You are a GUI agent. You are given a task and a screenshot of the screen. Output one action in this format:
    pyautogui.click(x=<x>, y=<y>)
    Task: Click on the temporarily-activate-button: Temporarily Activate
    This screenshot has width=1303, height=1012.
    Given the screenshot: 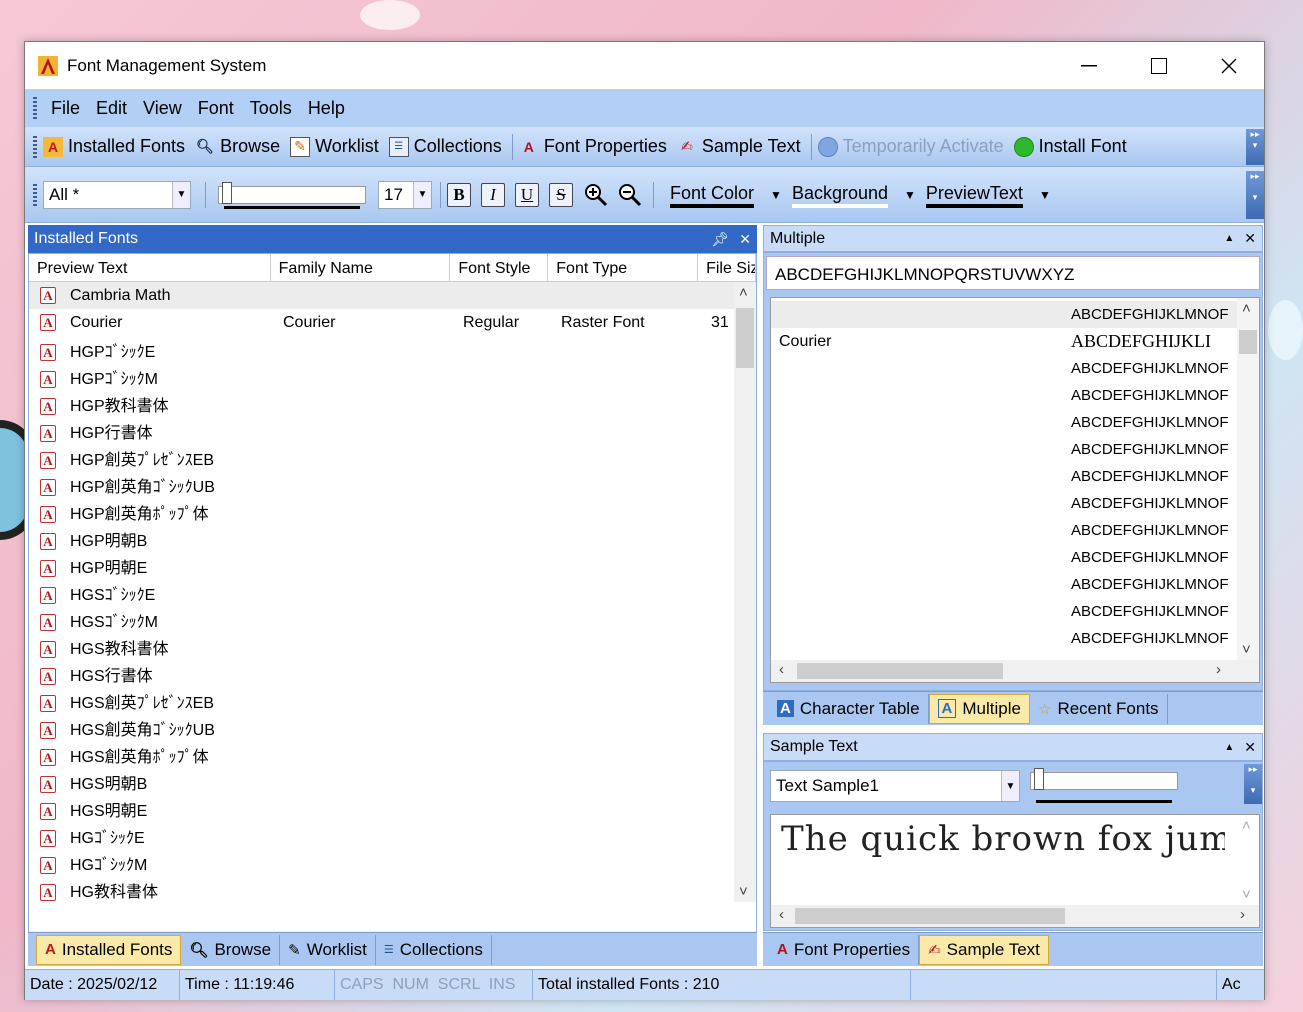 What is the action you would take?
    pyautogui.click(x=910, y=146)
    